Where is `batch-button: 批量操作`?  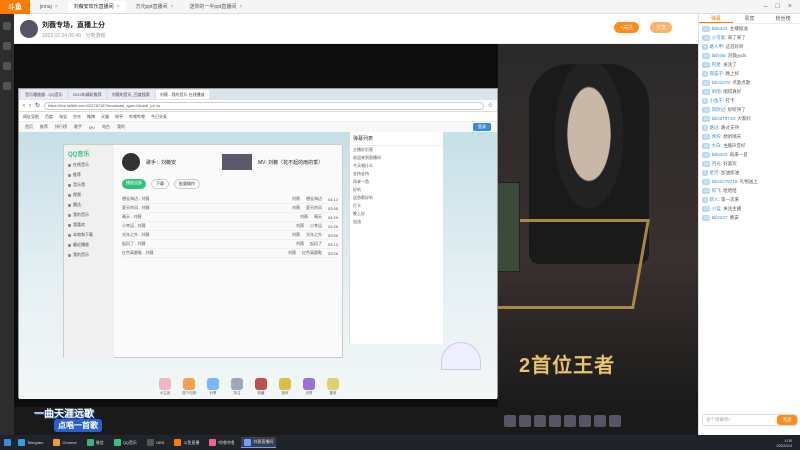
batch-button: 批量操作 is located at coordinates (187, 184).